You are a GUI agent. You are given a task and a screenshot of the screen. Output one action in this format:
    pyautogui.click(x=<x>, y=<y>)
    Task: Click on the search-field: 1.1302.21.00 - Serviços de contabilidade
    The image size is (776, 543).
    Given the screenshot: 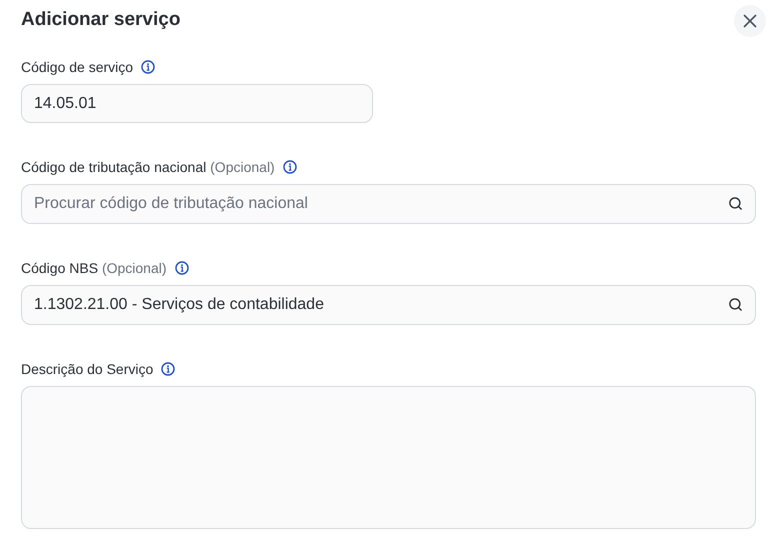 What is the action you would take?
    pyautogui.click(x=388, y=305)
    